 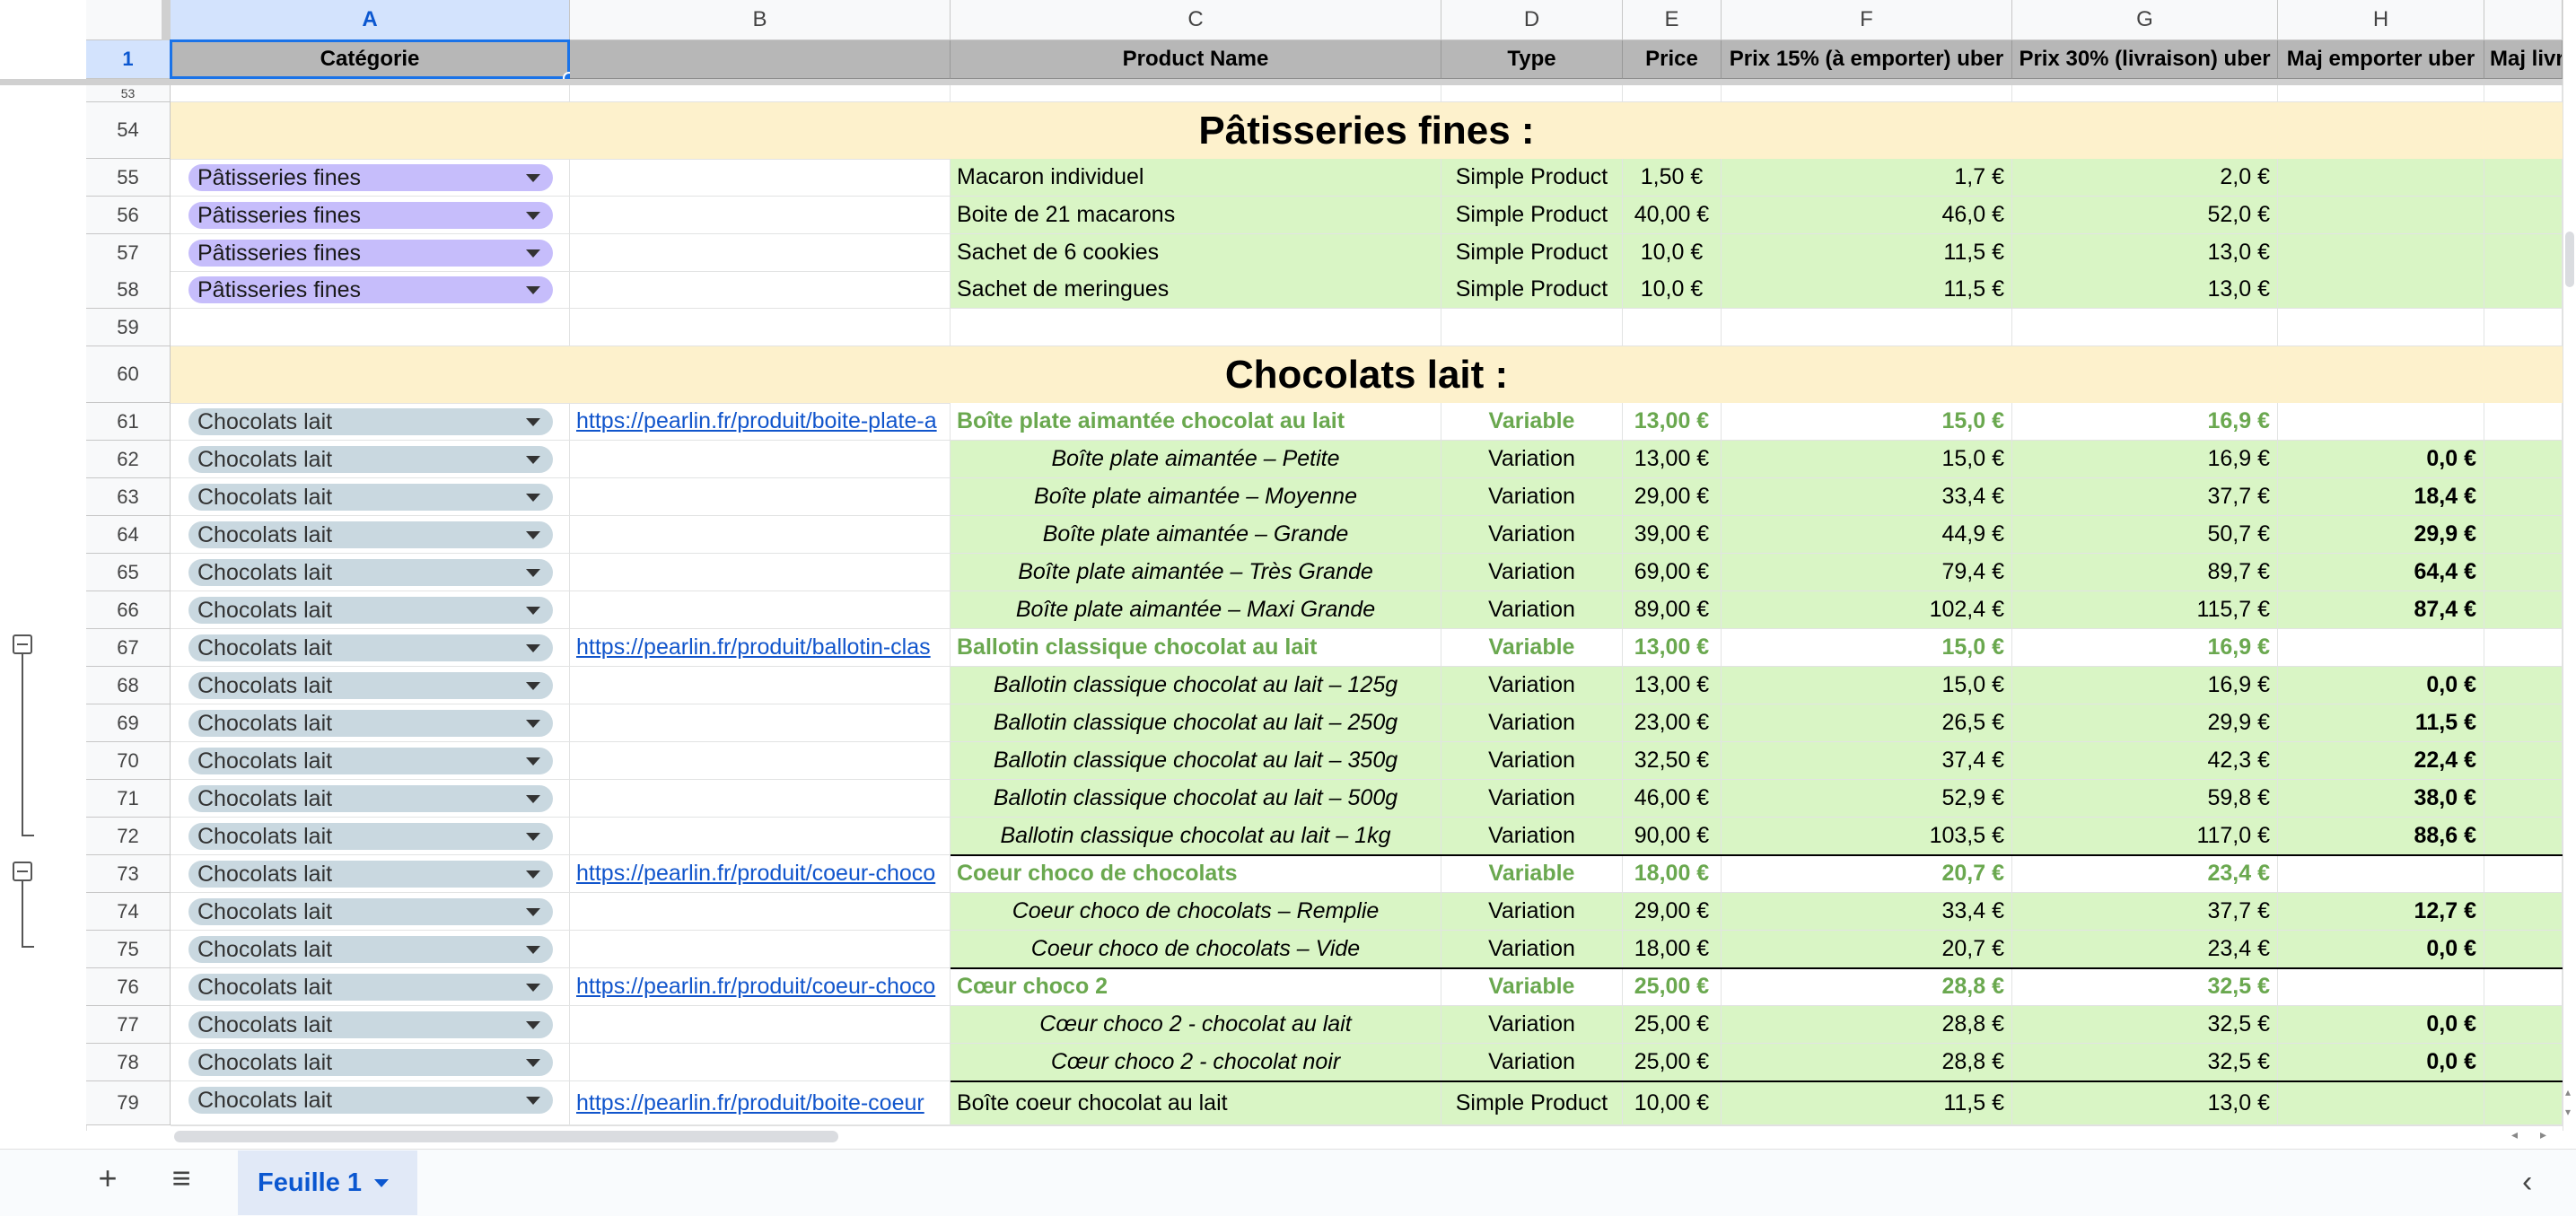 What do you see at coordinates (128, 874) in the screenshot?
I see `row-header-73: 73` at bounding box center [128, 874].